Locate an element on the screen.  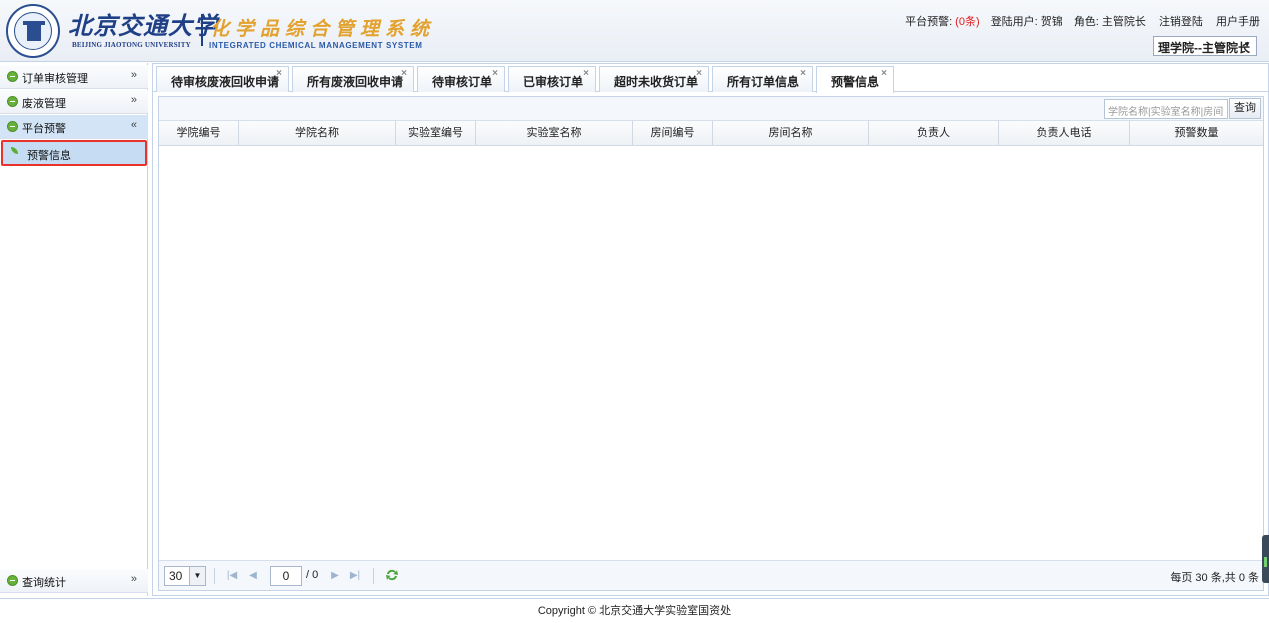
platform-warning-count: (0条) is located at coordinates (967, 22).